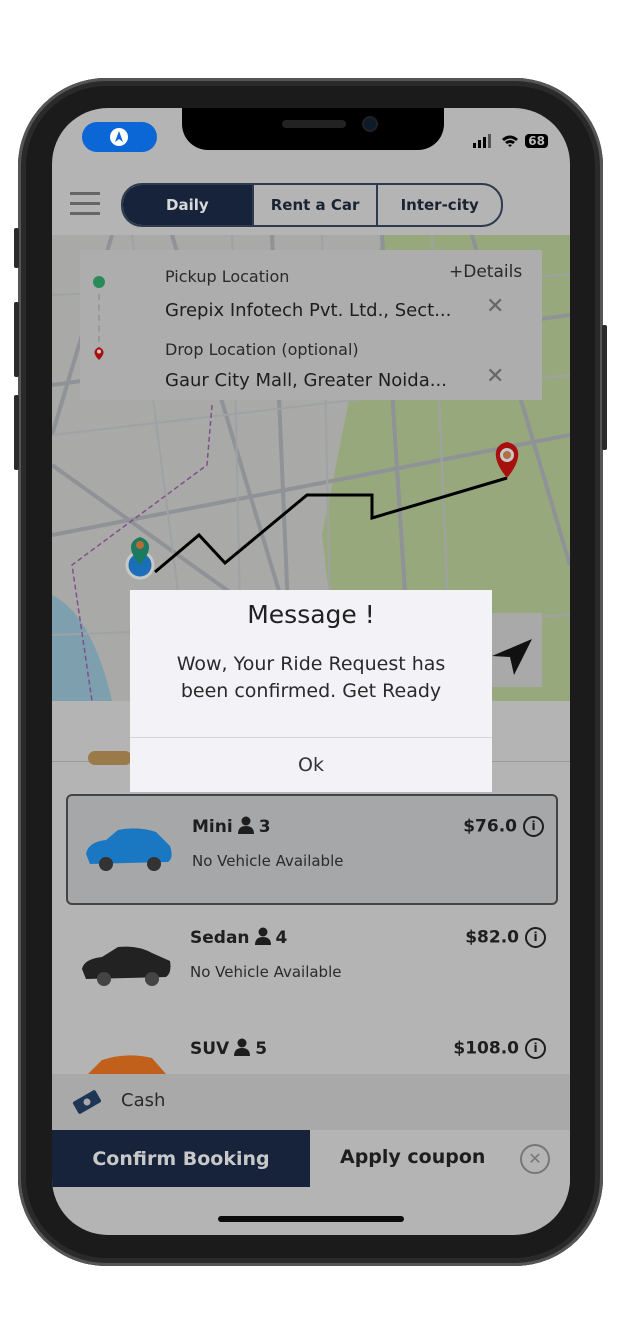  I want to click on vehicle-name-text: SUV, so click(210, 1049).